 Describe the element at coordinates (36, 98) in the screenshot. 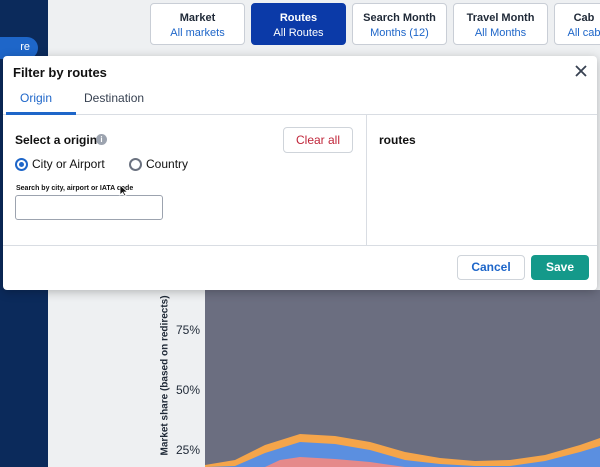

I see `tab-origin: Origin` at that location.